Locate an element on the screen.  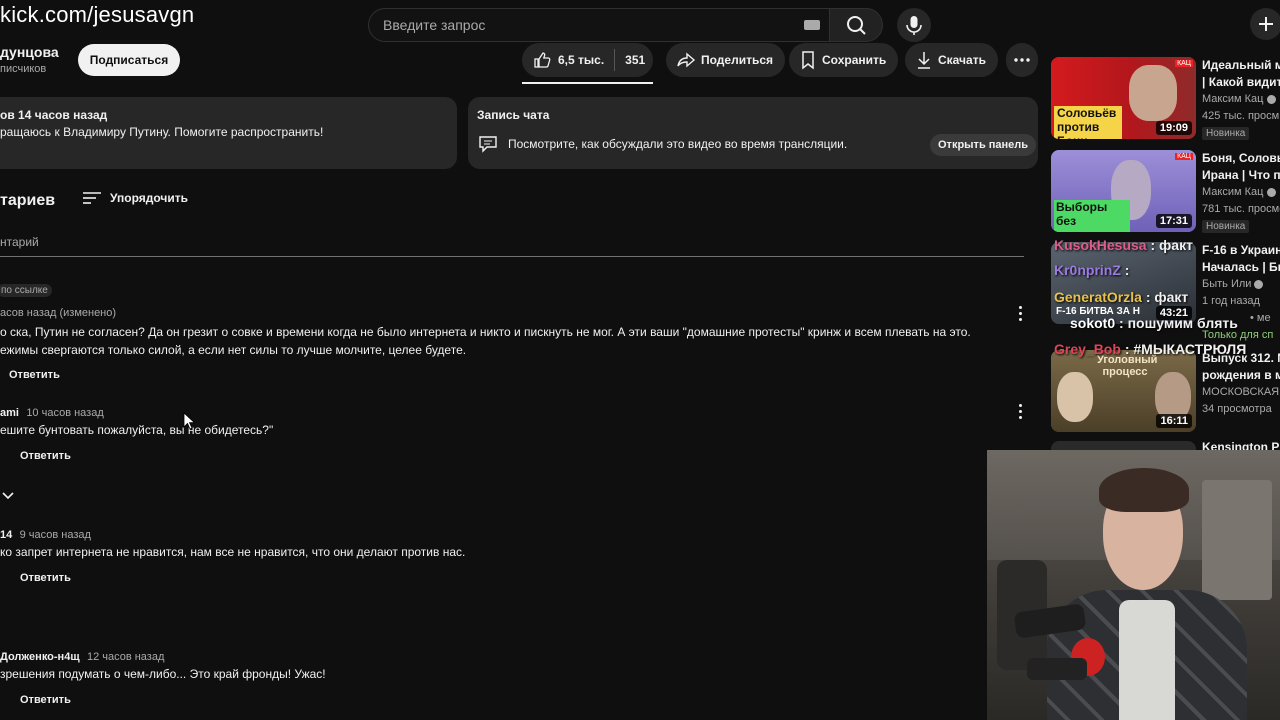
comment-author: ami is located at coordinates (9, 413).